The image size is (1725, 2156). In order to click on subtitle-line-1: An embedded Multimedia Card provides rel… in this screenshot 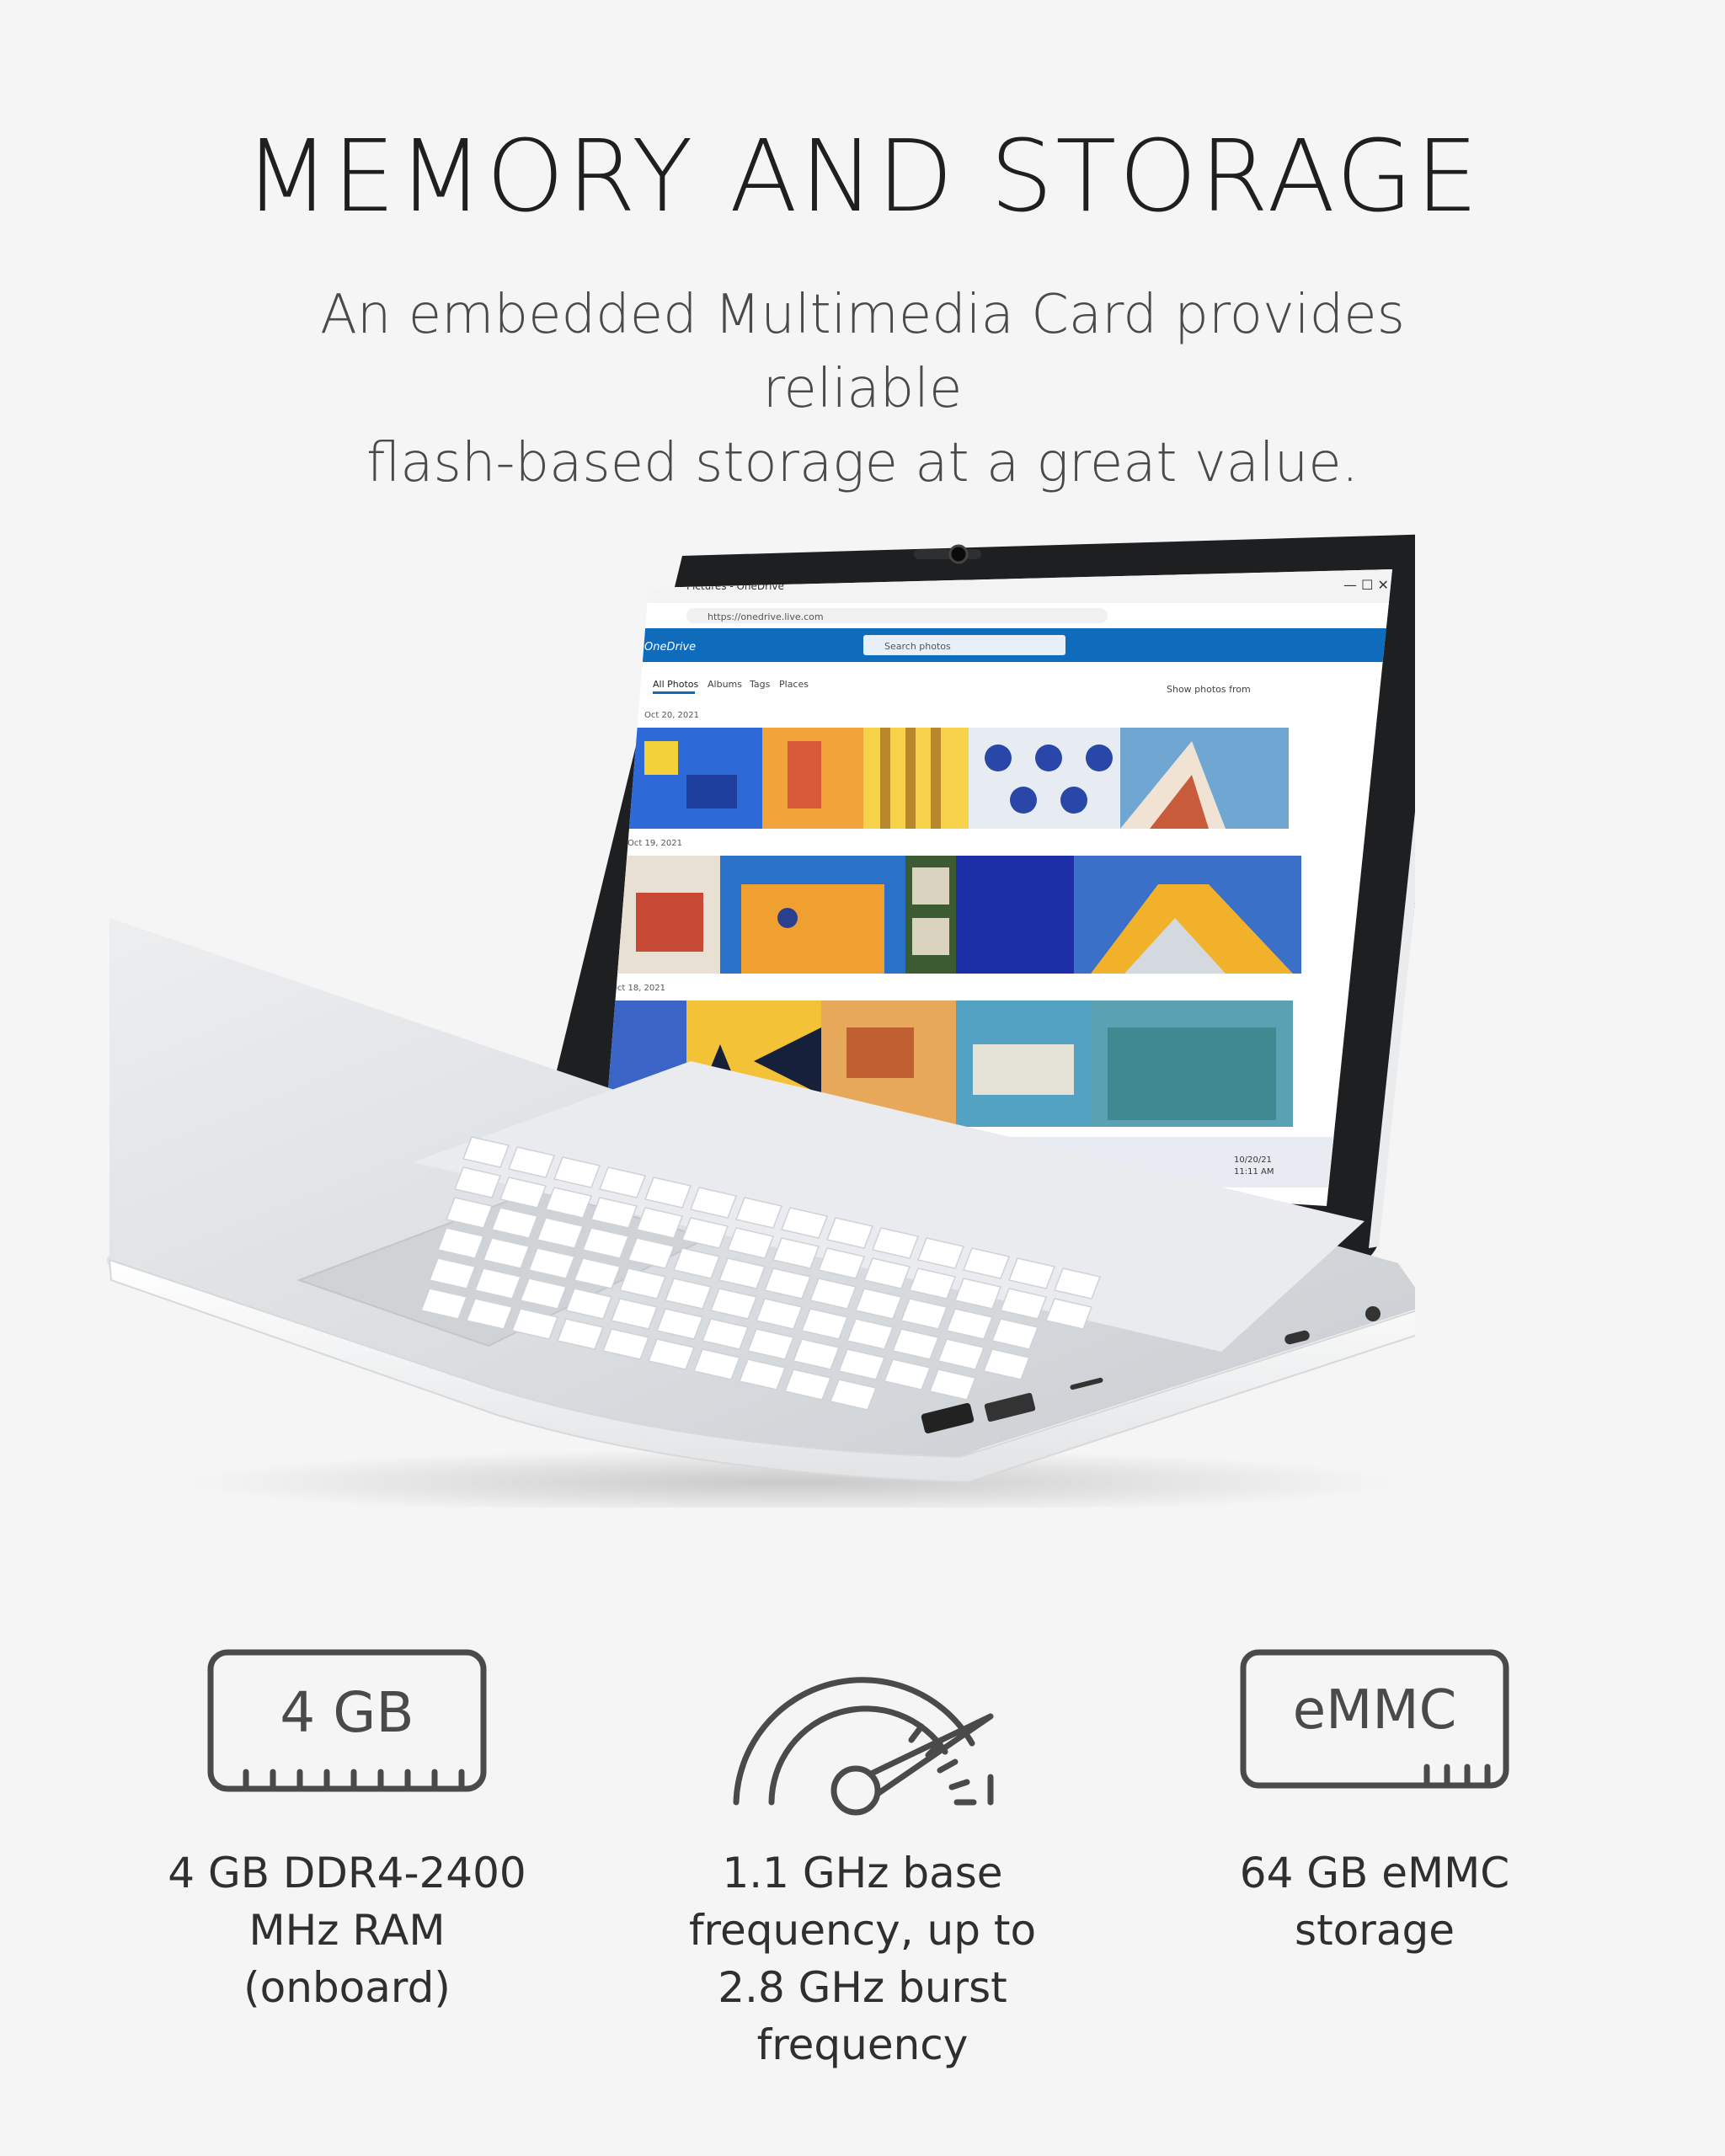, I will do `click(862, 352)`.